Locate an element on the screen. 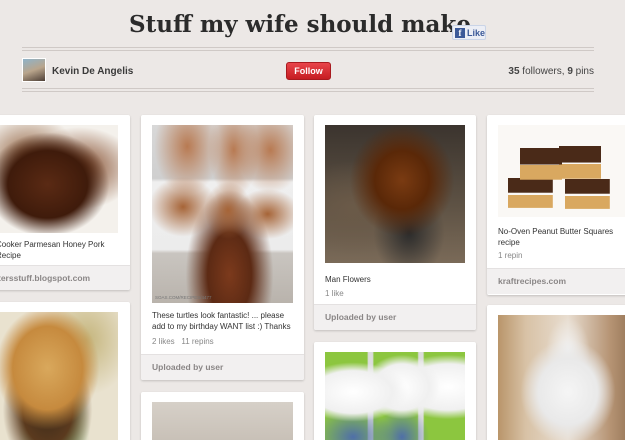 This screenshot has width=625, height=440. avatar is located at coordinates (34, 70).